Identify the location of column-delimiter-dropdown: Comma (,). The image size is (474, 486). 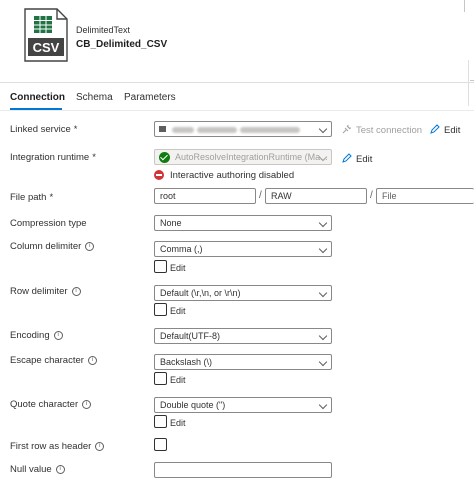
(243, 249).